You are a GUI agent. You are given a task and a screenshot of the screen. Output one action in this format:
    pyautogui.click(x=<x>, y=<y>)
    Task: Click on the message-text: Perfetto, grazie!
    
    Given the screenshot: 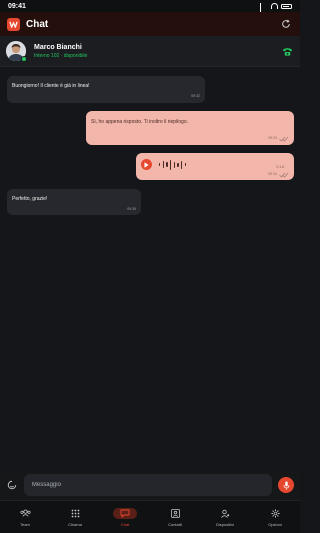 What is the action you would take?
    pyautogui.click(x=30, y=199)
    